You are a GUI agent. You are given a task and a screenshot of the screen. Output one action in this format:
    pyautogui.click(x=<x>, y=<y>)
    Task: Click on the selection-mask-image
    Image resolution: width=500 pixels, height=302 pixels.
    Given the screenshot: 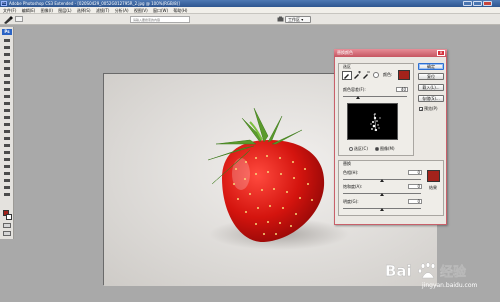 What is the action you would take?
    pyautogui.click(x=375, y=122)
    